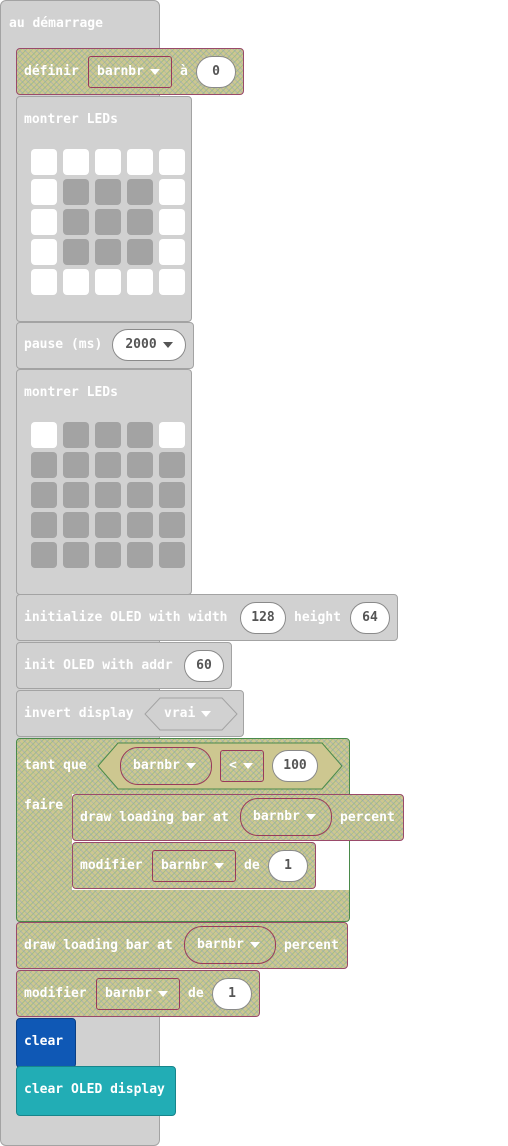  Describe the element at coordinates (184, 71) in the screenshot. I see `set-variable-to-label: à` at that location.